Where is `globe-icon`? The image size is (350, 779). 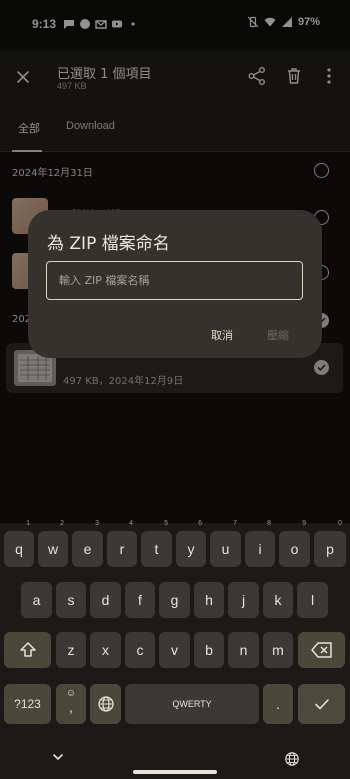
globe-icon is located at coordinates (105, 704).